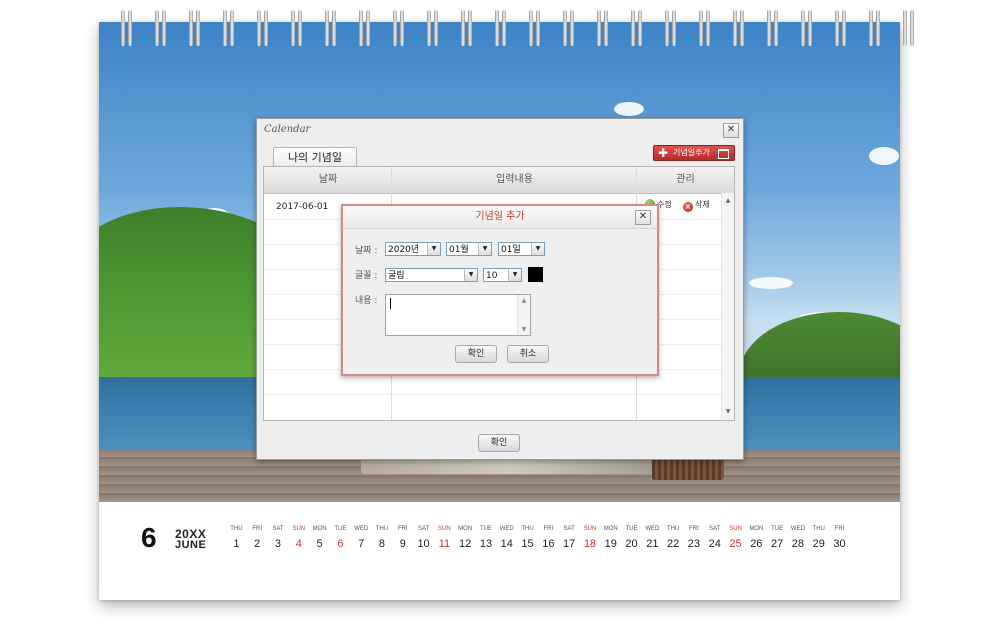 This screenshot has width=1000, height=633. I want to click on dialog-title: 기념일 추가, so click(500, 217).